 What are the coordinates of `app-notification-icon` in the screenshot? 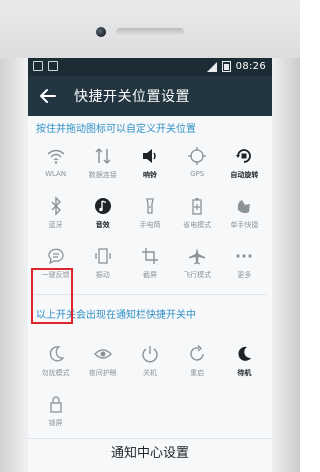 It's located at (53, 66).